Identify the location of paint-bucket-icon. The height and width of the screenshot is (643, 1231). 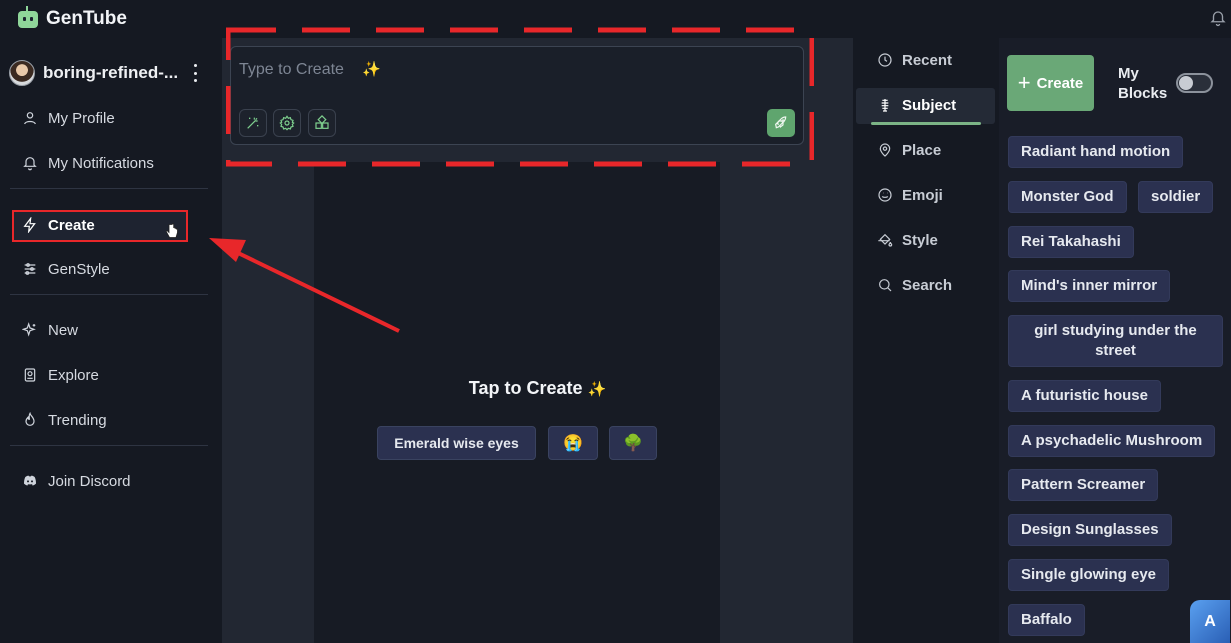
(885, 240).